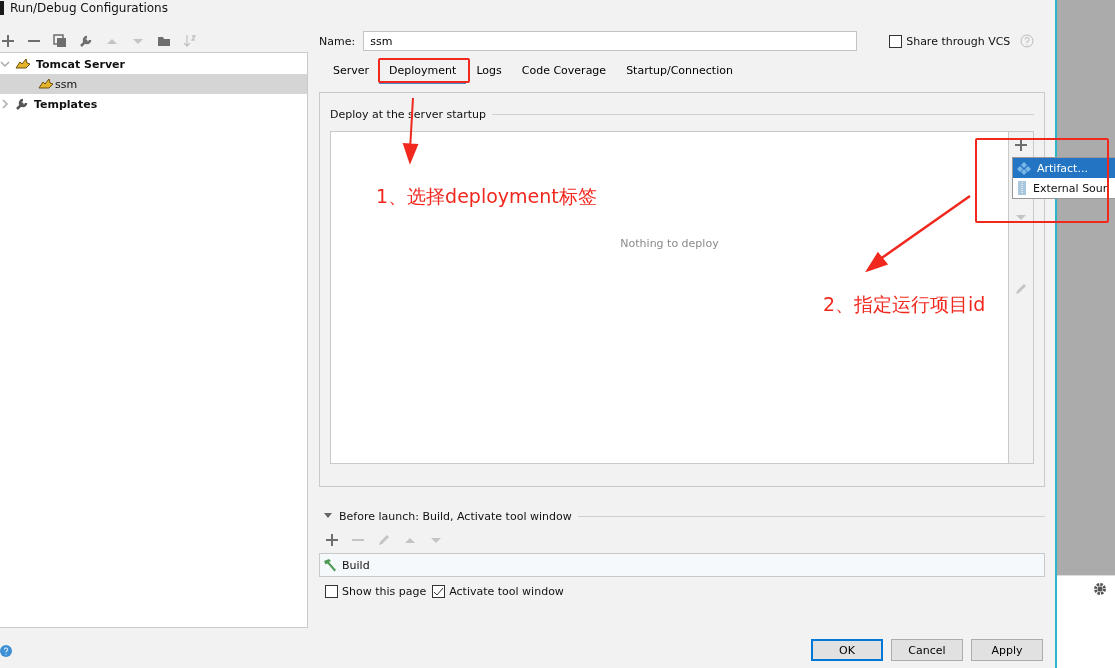 The width and height of the screenshot is (1115, 668). Describe the element at coordinates (486, 196) in the screenshot. I see `annotation-text: 1、选择deployment标签` at that location.